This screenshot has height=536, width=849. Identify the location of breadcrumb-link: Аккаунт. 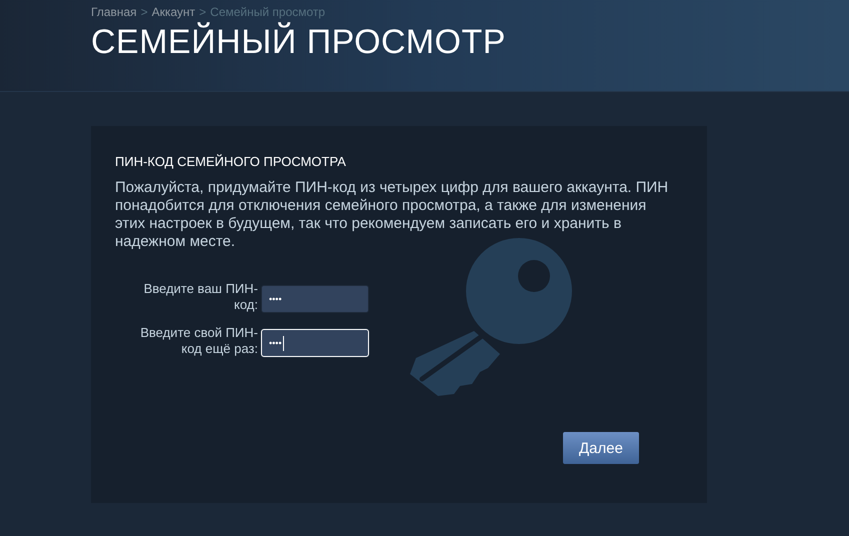
(174, 12).